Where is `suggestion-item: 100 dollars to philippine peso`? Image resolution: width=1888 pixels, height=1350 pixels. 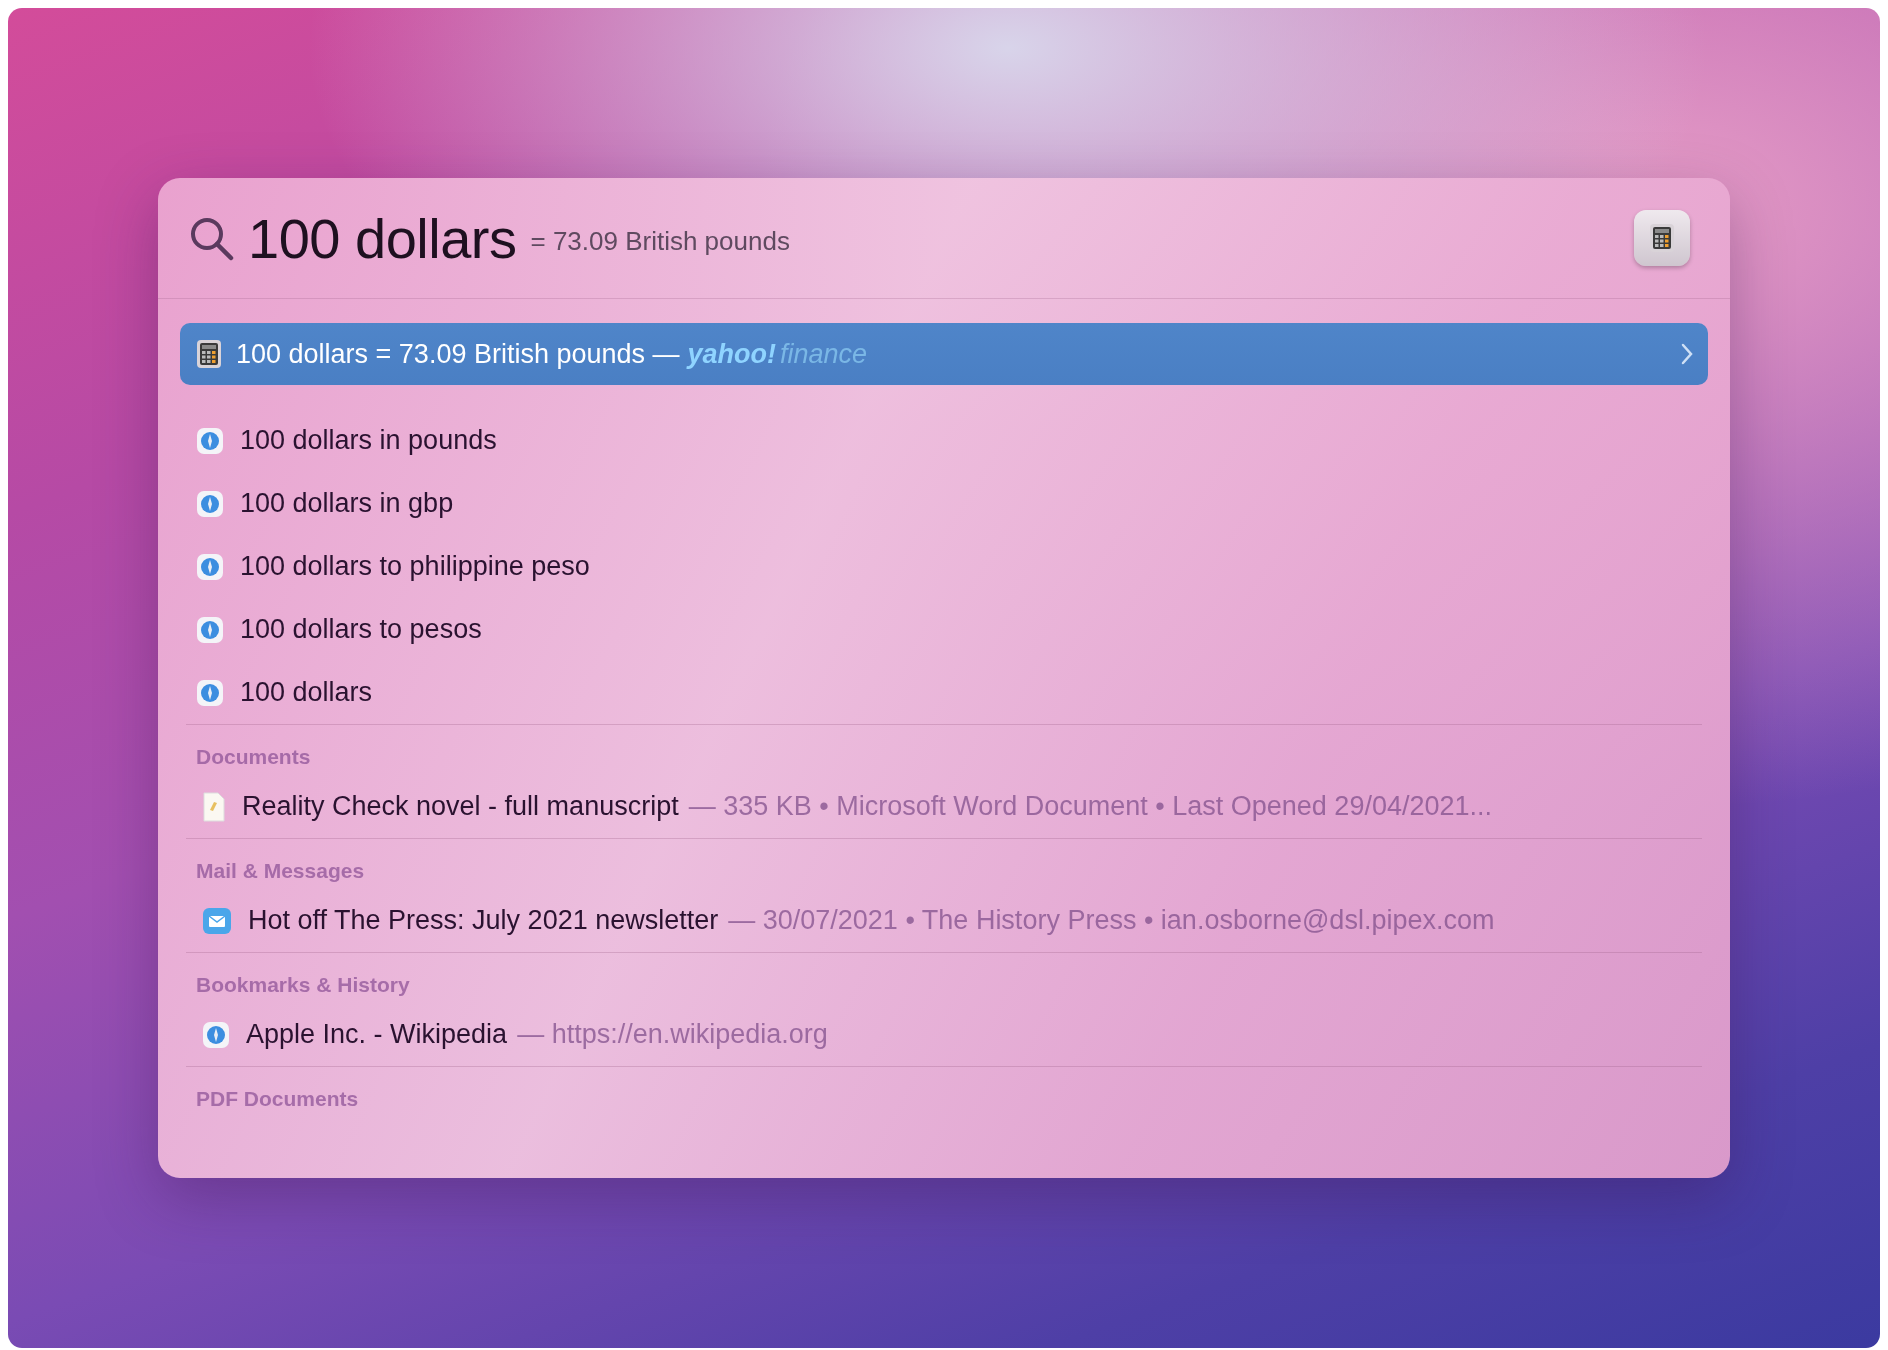
suggestion-item: 100 dollars to philippine peso is located at coordinates (944, 566).